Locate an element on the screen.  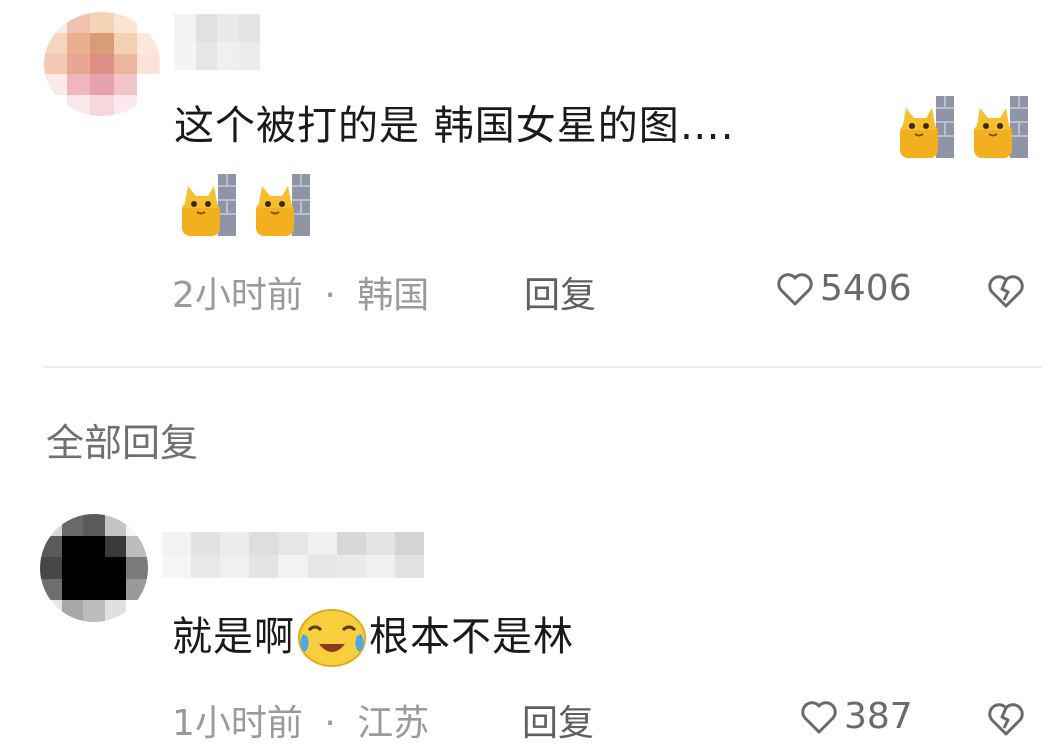
like-count: 5406 is located at coordinates (866, 288).